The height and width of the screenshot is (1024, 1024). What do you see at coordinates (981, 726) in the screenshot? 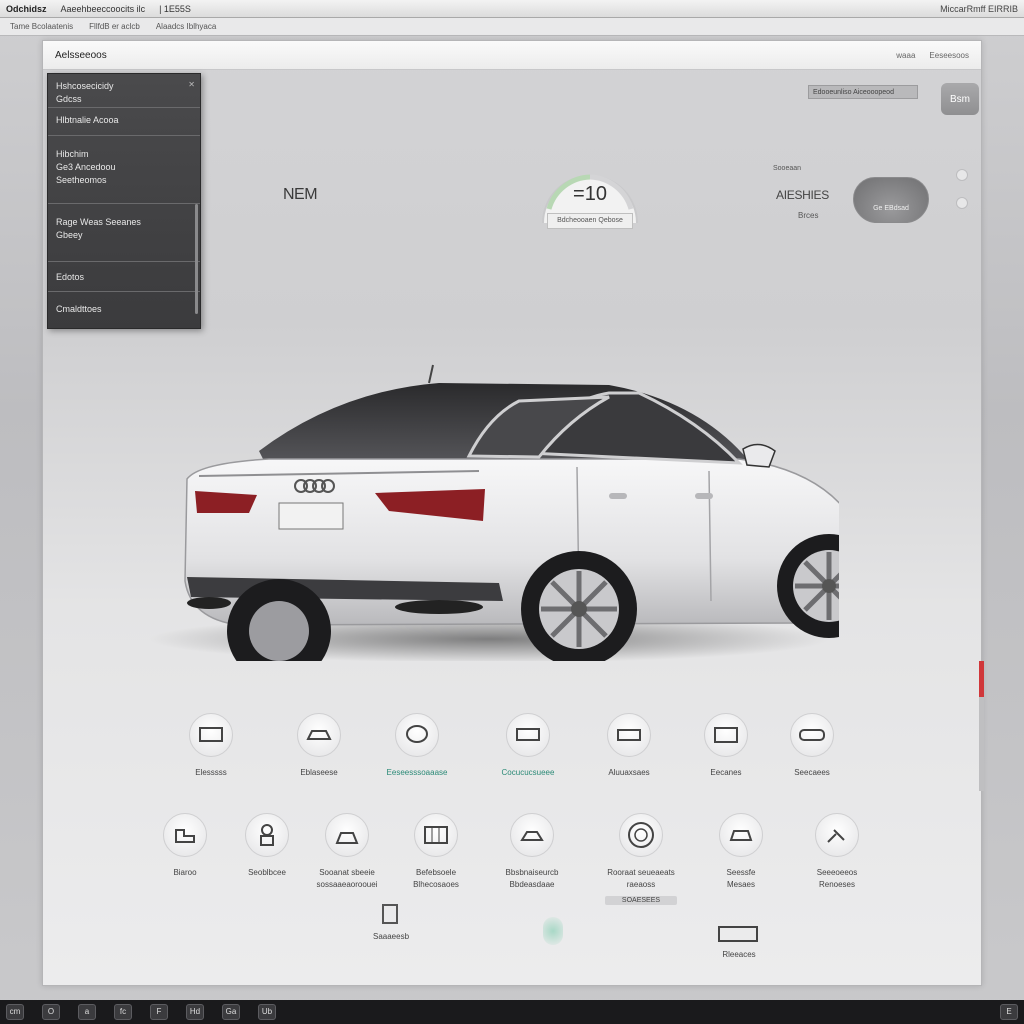
I see `vertical-scrollbar` at bounding box center [981, 726].